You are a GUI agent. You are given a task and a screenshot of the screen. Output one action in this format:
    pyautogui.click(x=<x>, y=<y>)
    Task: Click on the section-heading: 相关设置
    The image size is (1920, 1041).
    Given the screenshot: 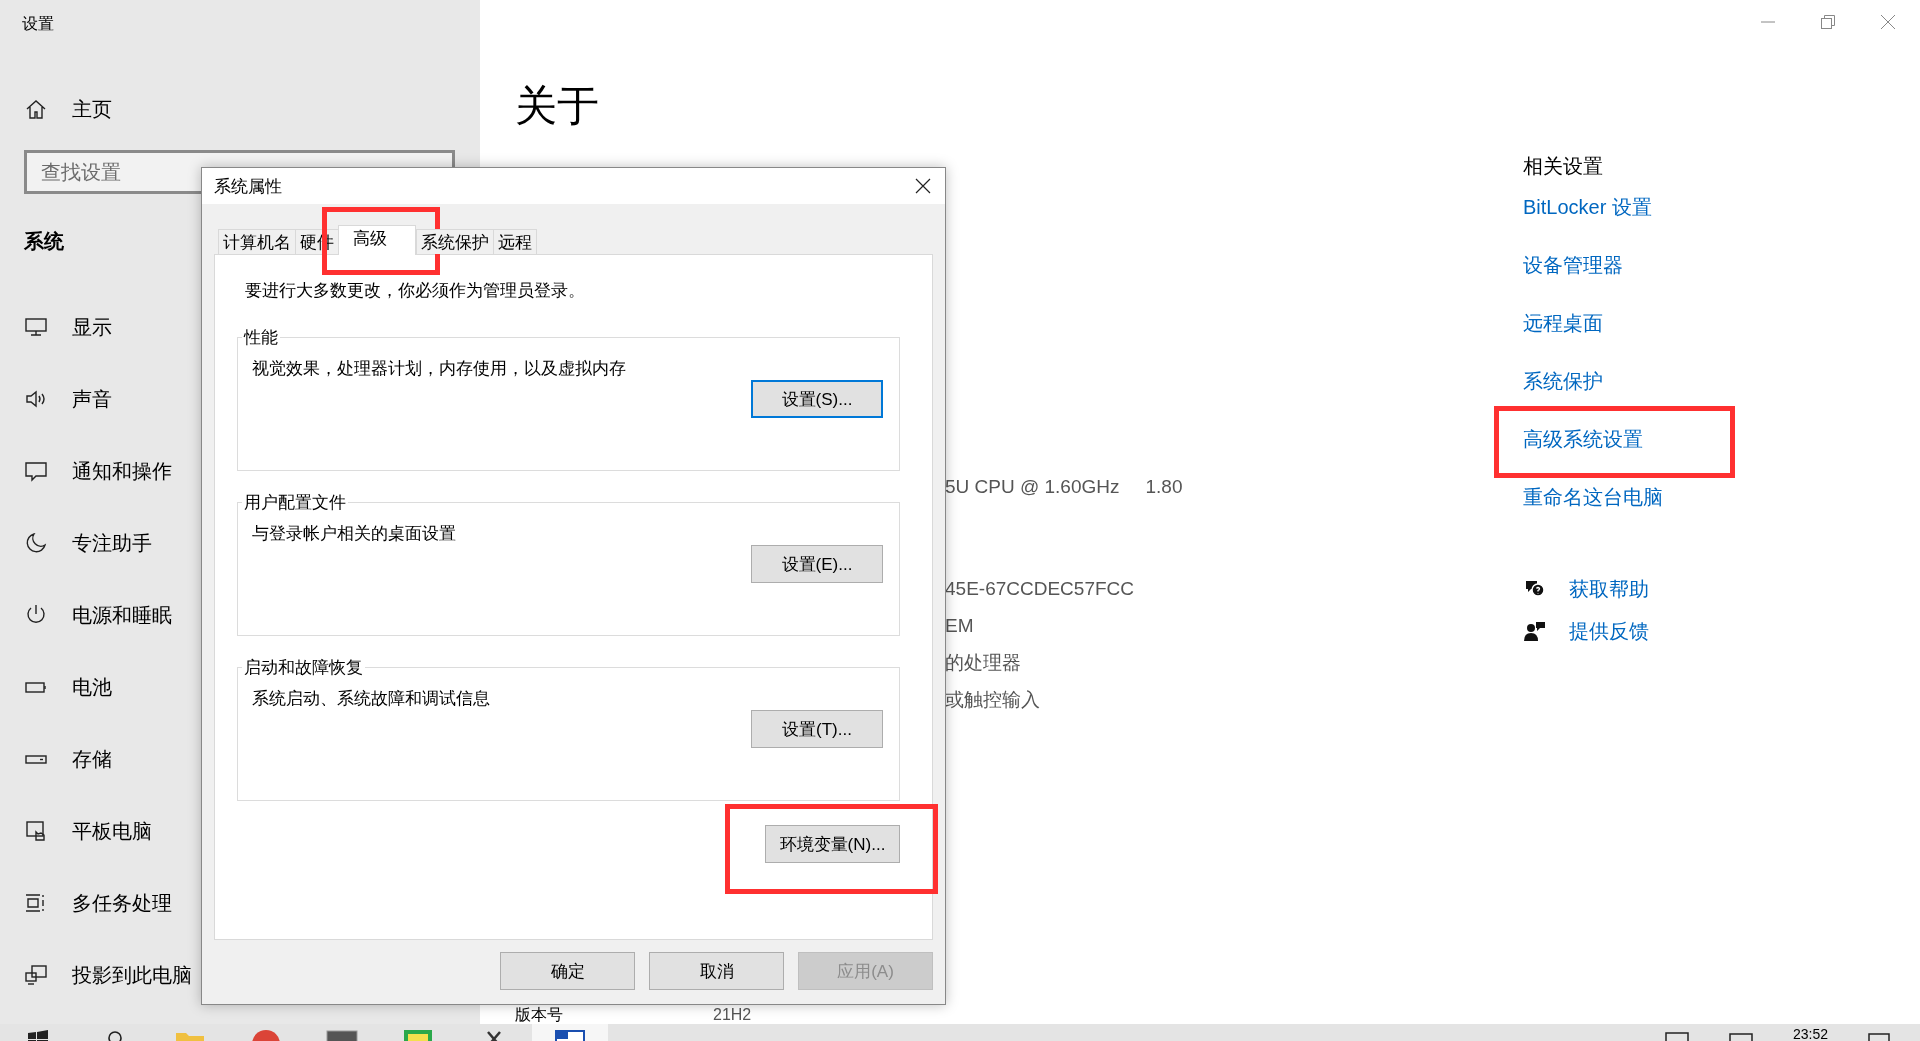 What is the action you would take?
    pyautogui.click(x=1563, y=166)
    